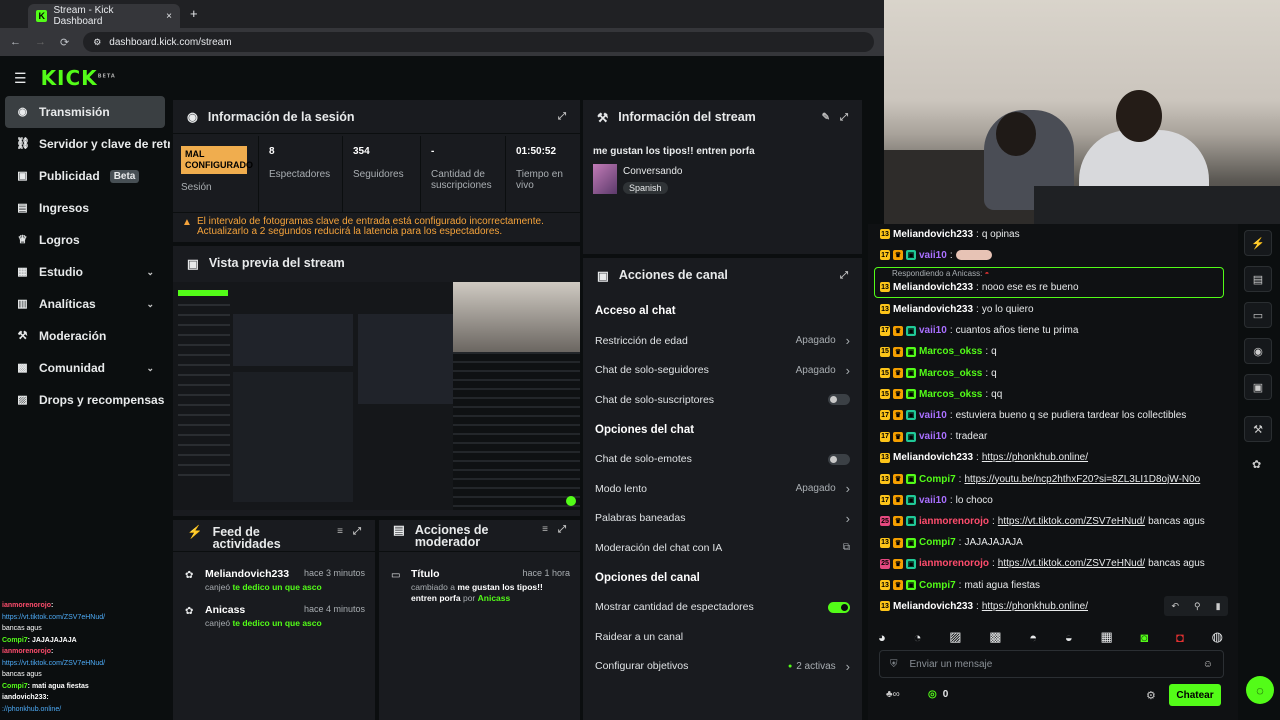  Describe the element at coordinates (1217, 637) in the screenshot. I see `emote-icon: ◍` at that location.